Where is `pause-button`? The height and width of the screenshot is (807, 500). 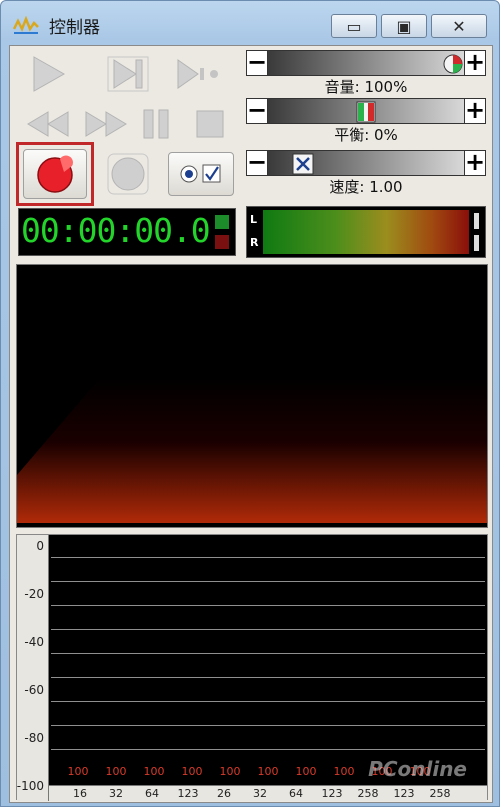 pause-button is located at coordinates (156, 124).